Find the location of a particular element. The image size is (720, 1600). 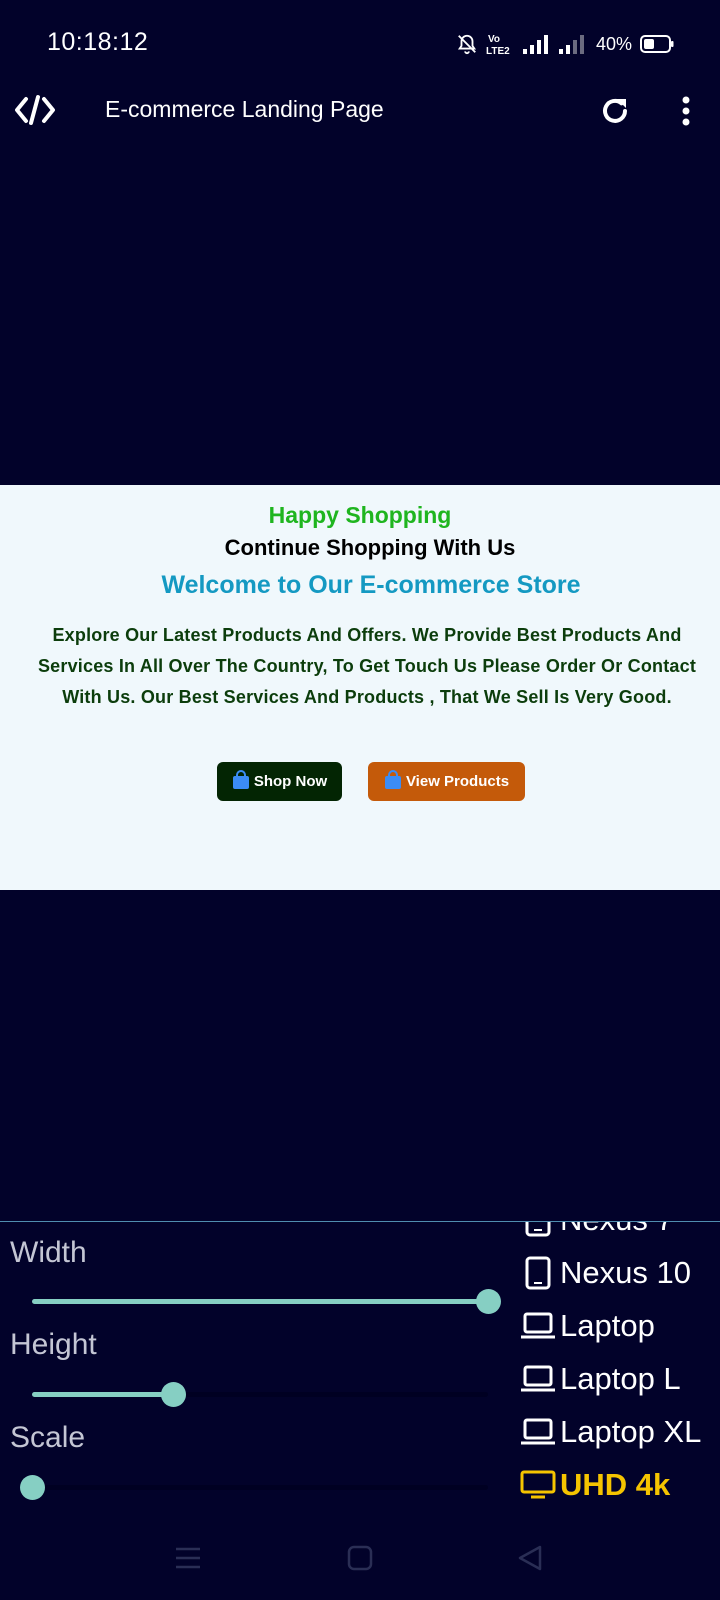

device-item-laptop-xl: Laptop XL is located at coordinates (620, 1431).